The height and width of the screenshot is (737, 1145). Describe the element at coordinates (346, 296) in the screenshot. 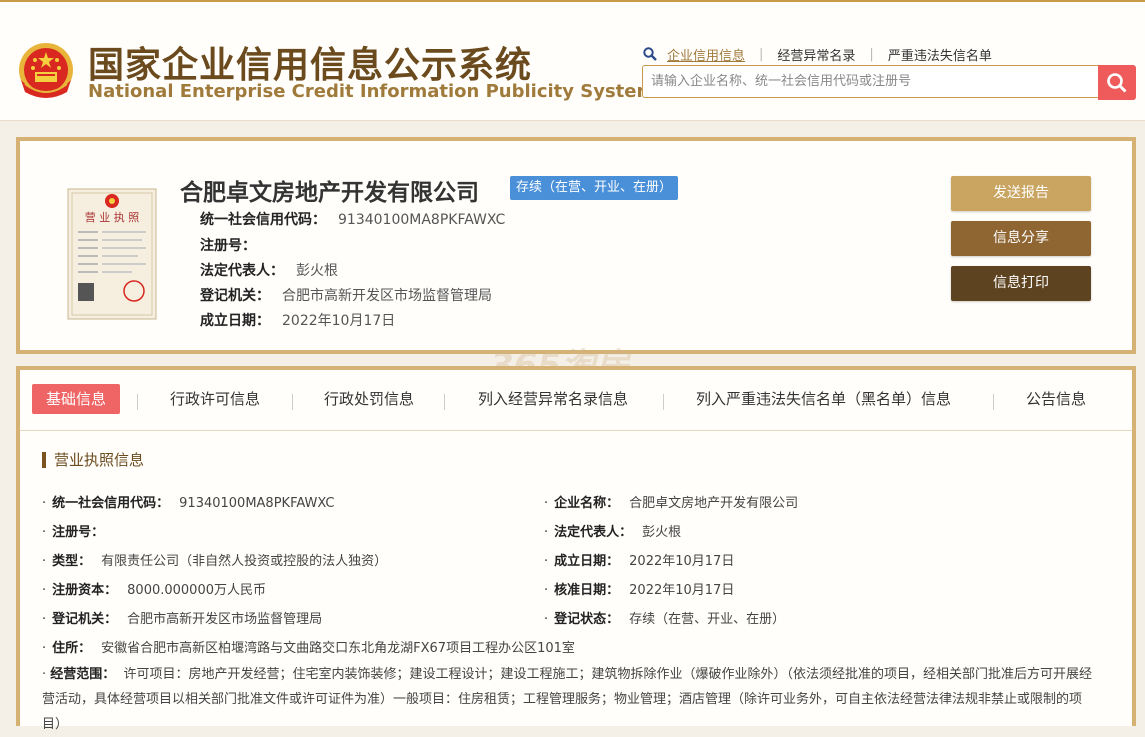

I see `info-reg-authority: 登记机关： 合肥市高新开发区市场监督管理局` at that location.